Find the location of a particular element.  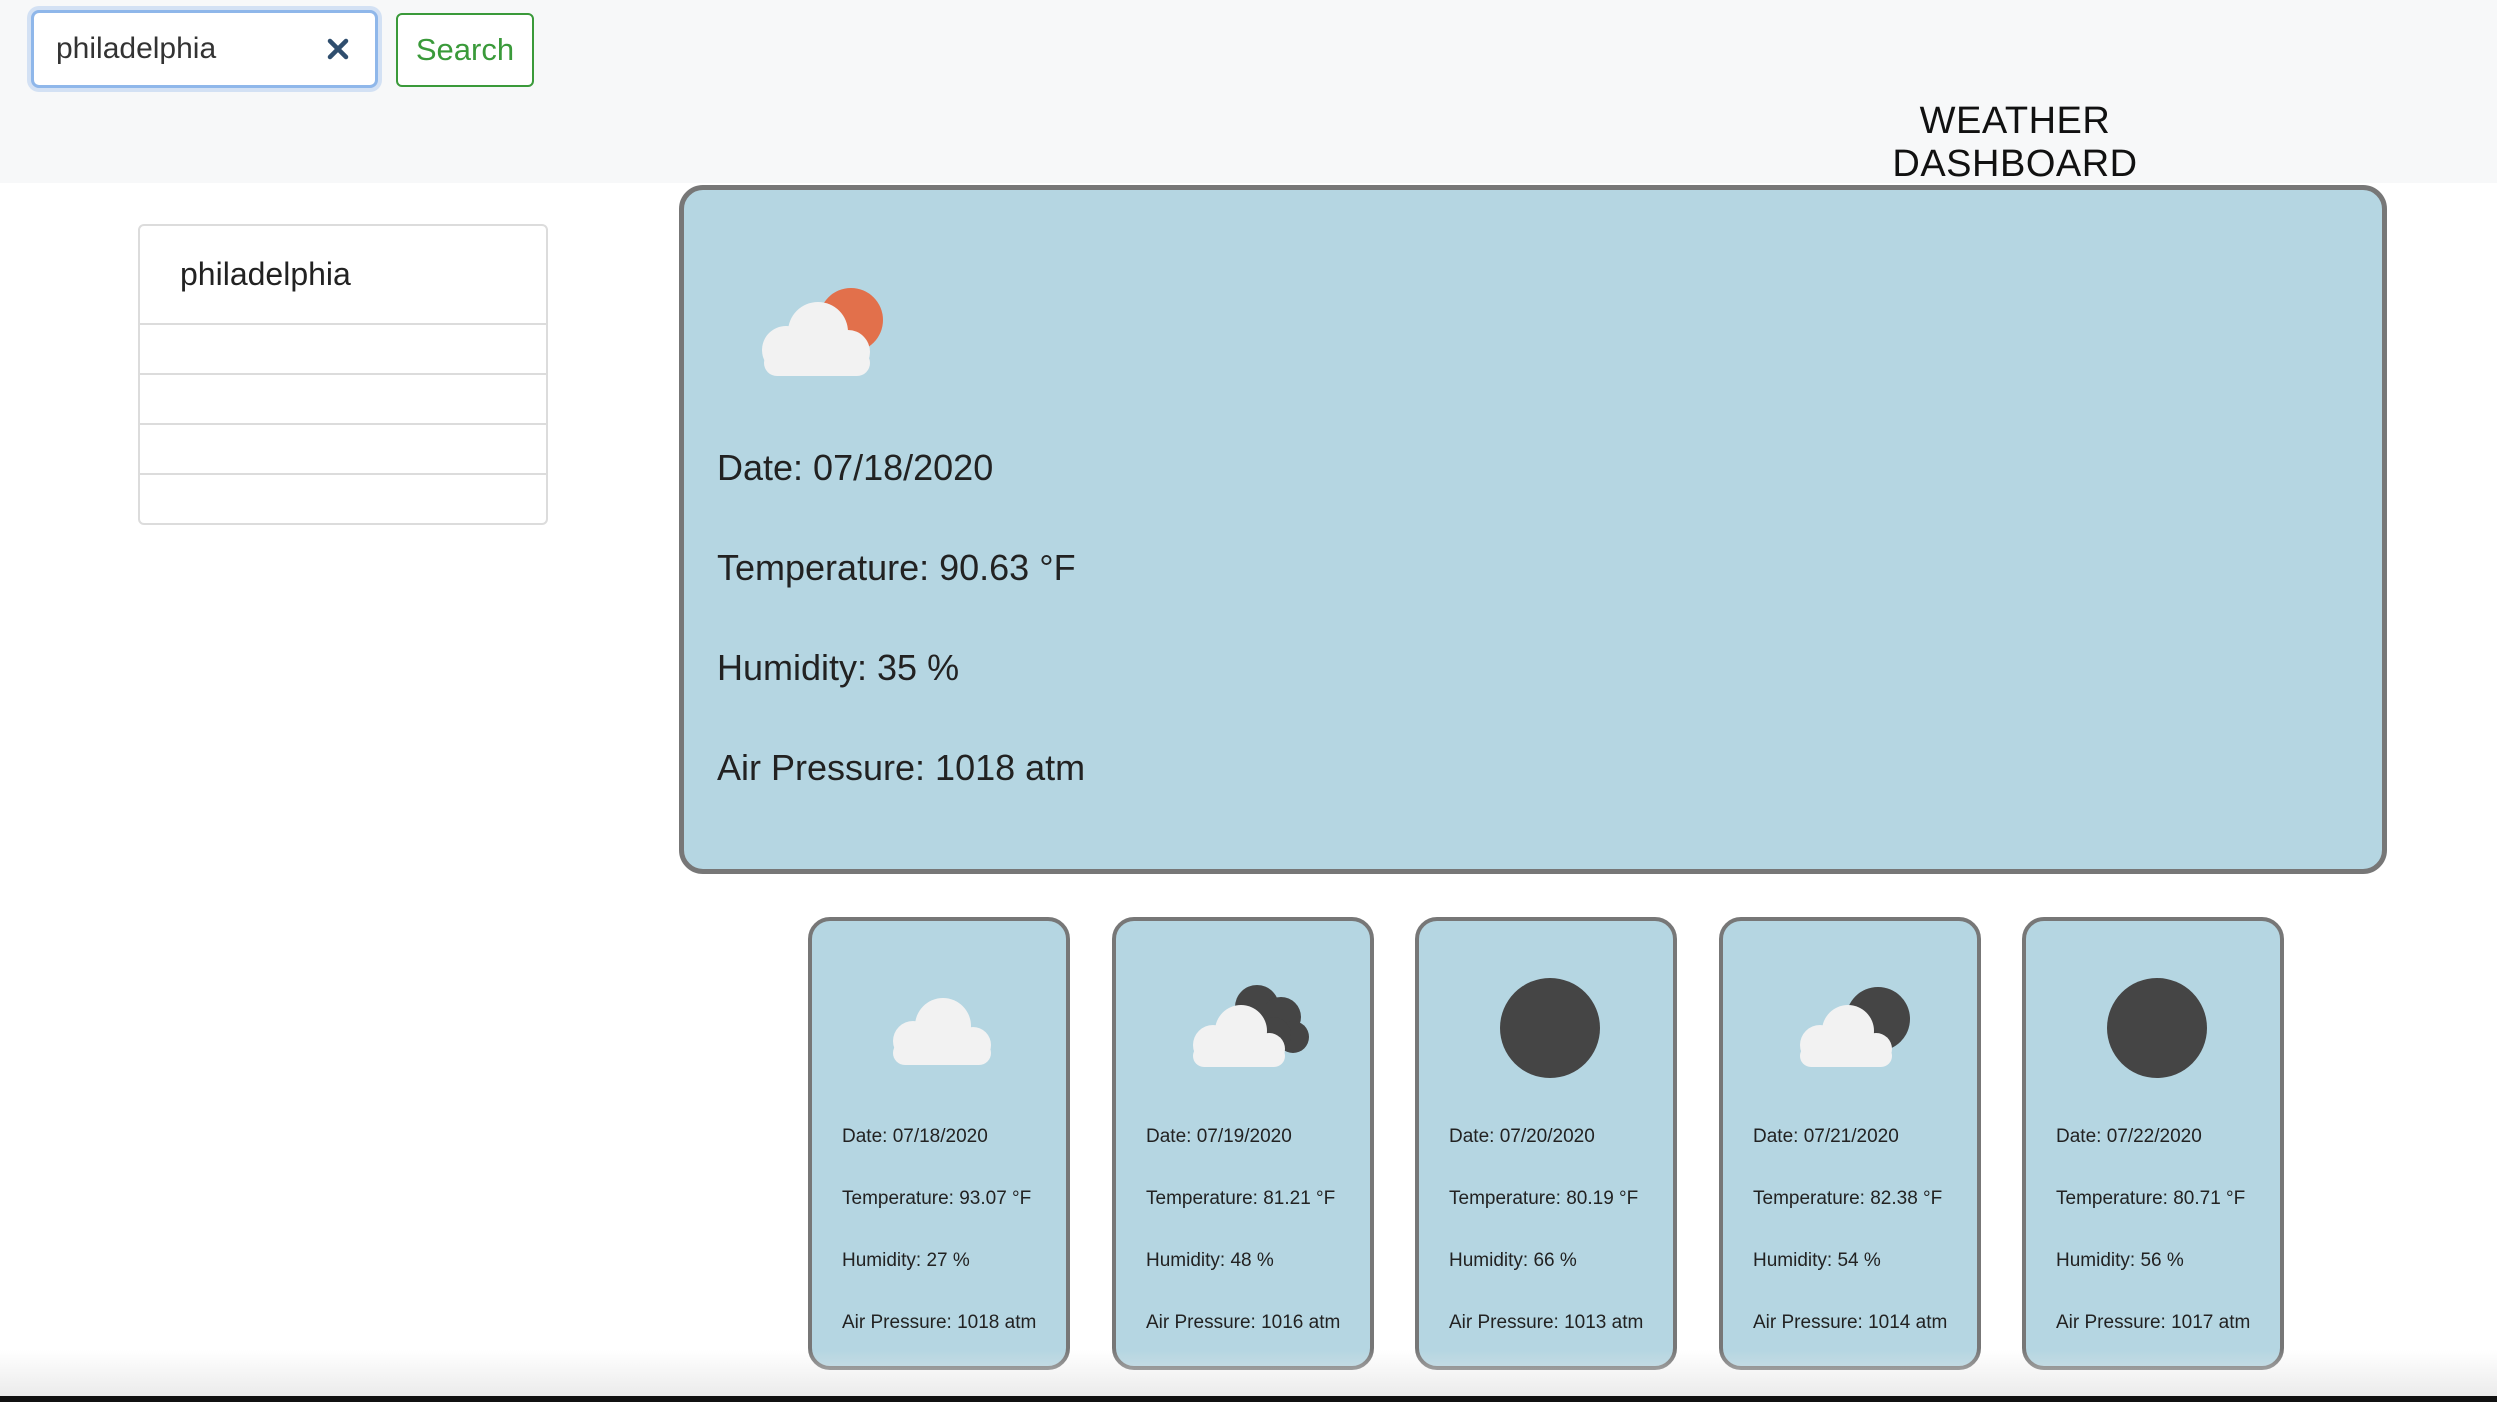

forecast-air-pressure: Air Pressure: 1017 atm is located at coordinates (2153, 1322).